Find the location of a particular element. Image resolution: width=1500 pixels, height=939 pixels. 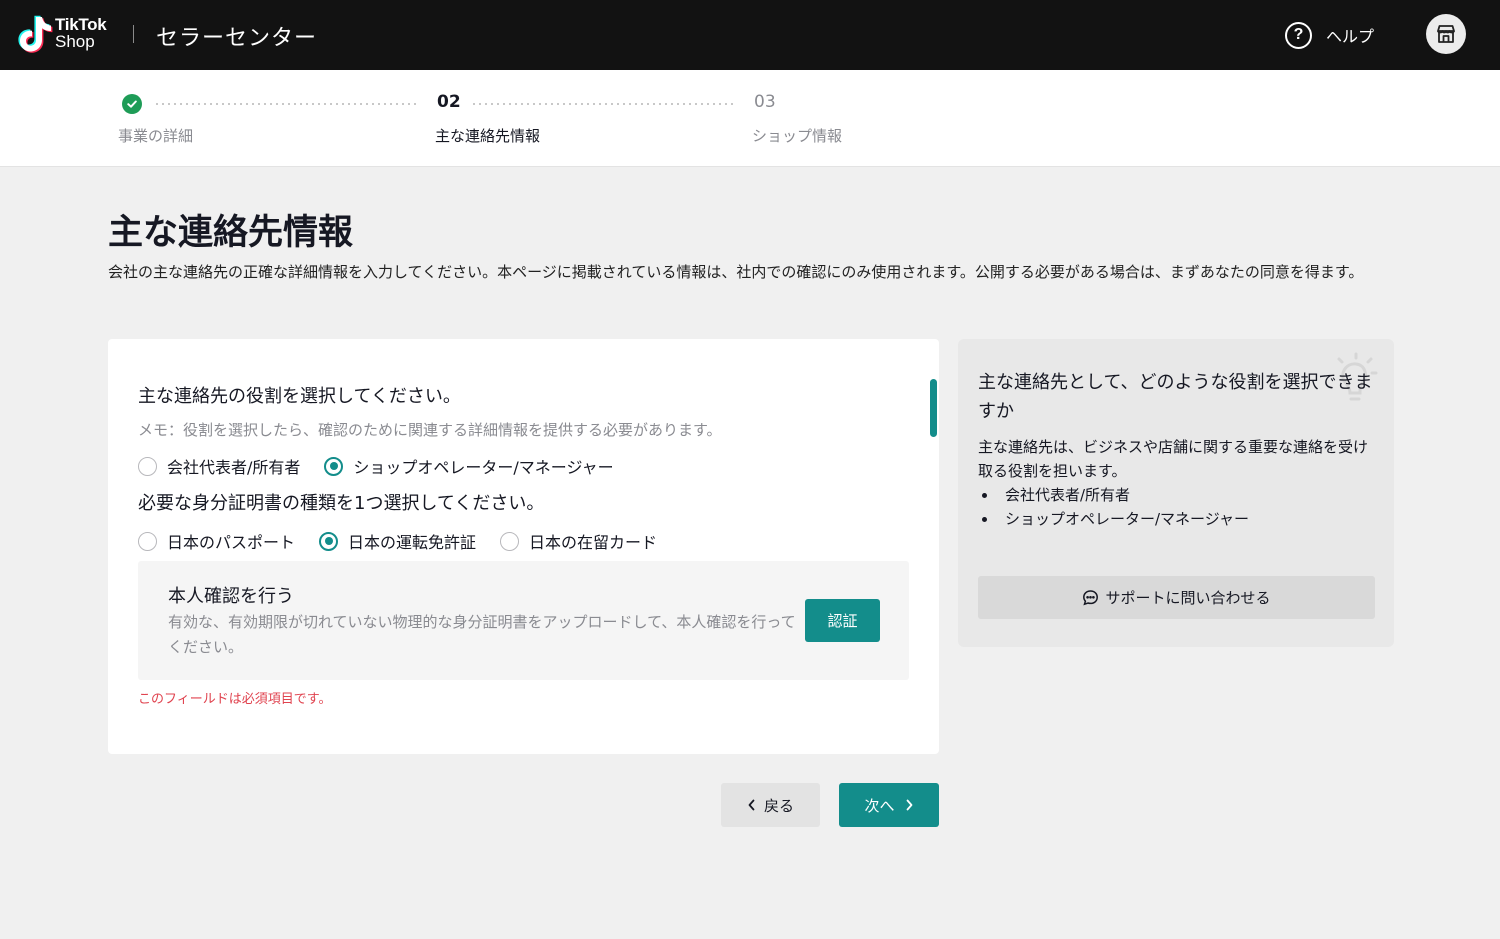

question-circle-icon: ? is located at coordinates (1298, 35).